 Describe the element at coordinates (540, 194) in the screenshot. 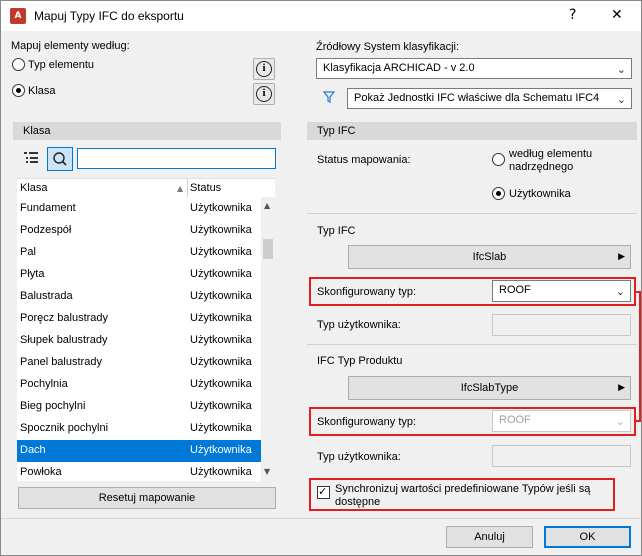

I see `radio-user-defined-label: Użytkownika` at that location.